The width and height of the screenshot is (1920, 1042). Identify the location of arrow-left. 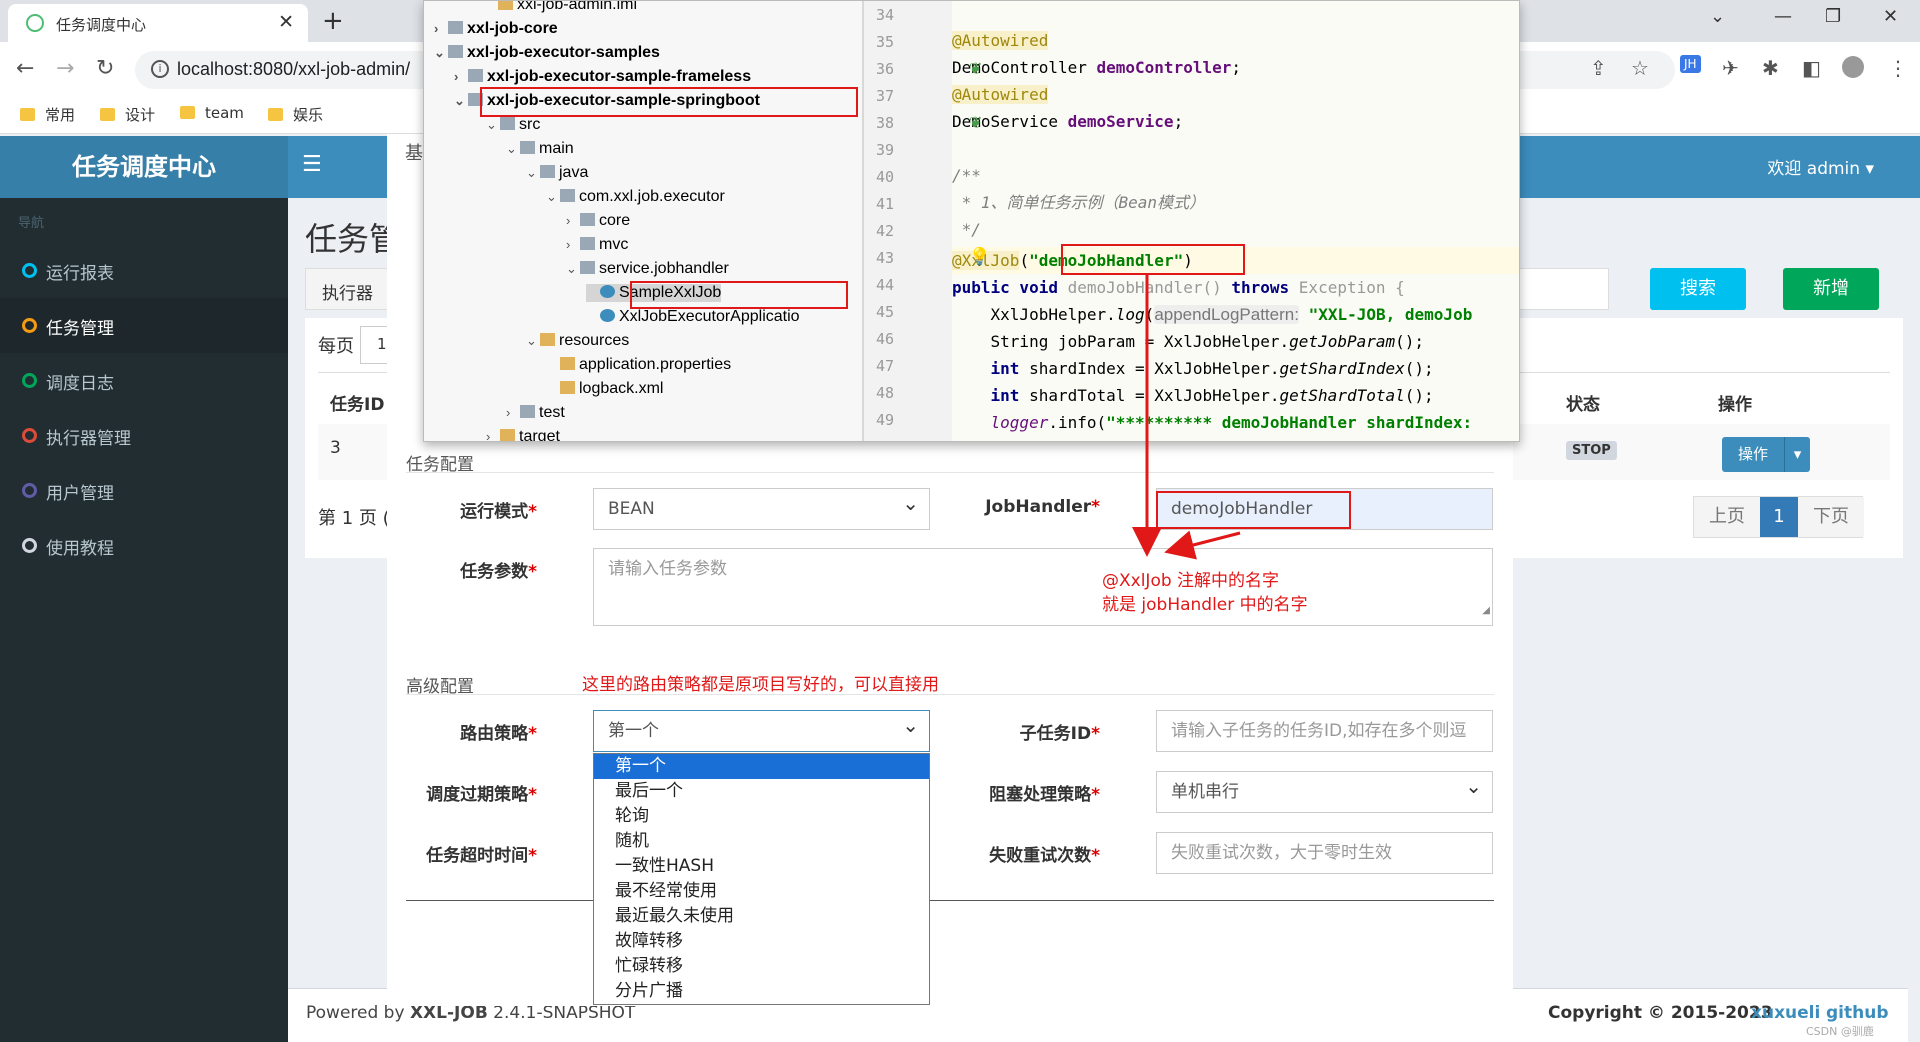
(1202, 545).